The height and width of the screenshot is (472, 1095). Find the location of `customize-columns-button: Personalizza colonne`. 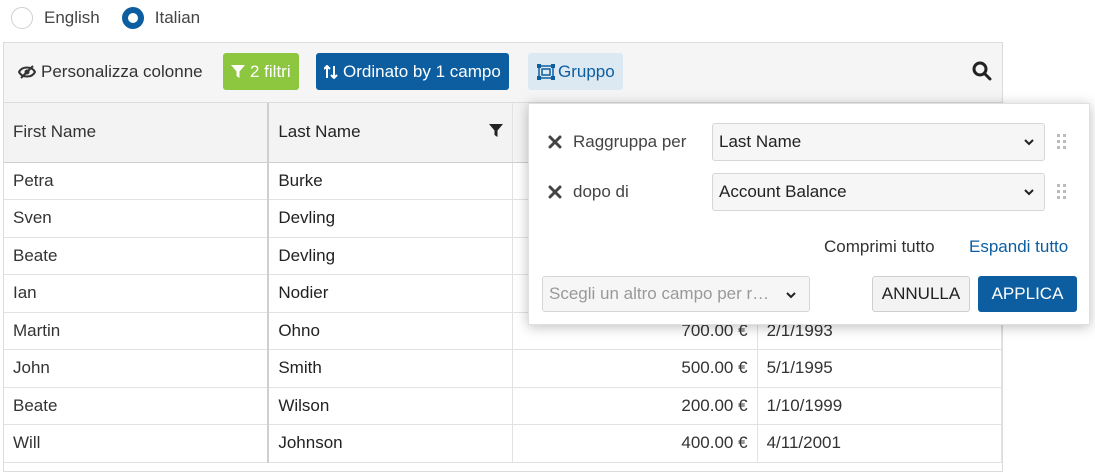

customize-columns-button: Personalizza colonne is located at coordinates (110, 71).